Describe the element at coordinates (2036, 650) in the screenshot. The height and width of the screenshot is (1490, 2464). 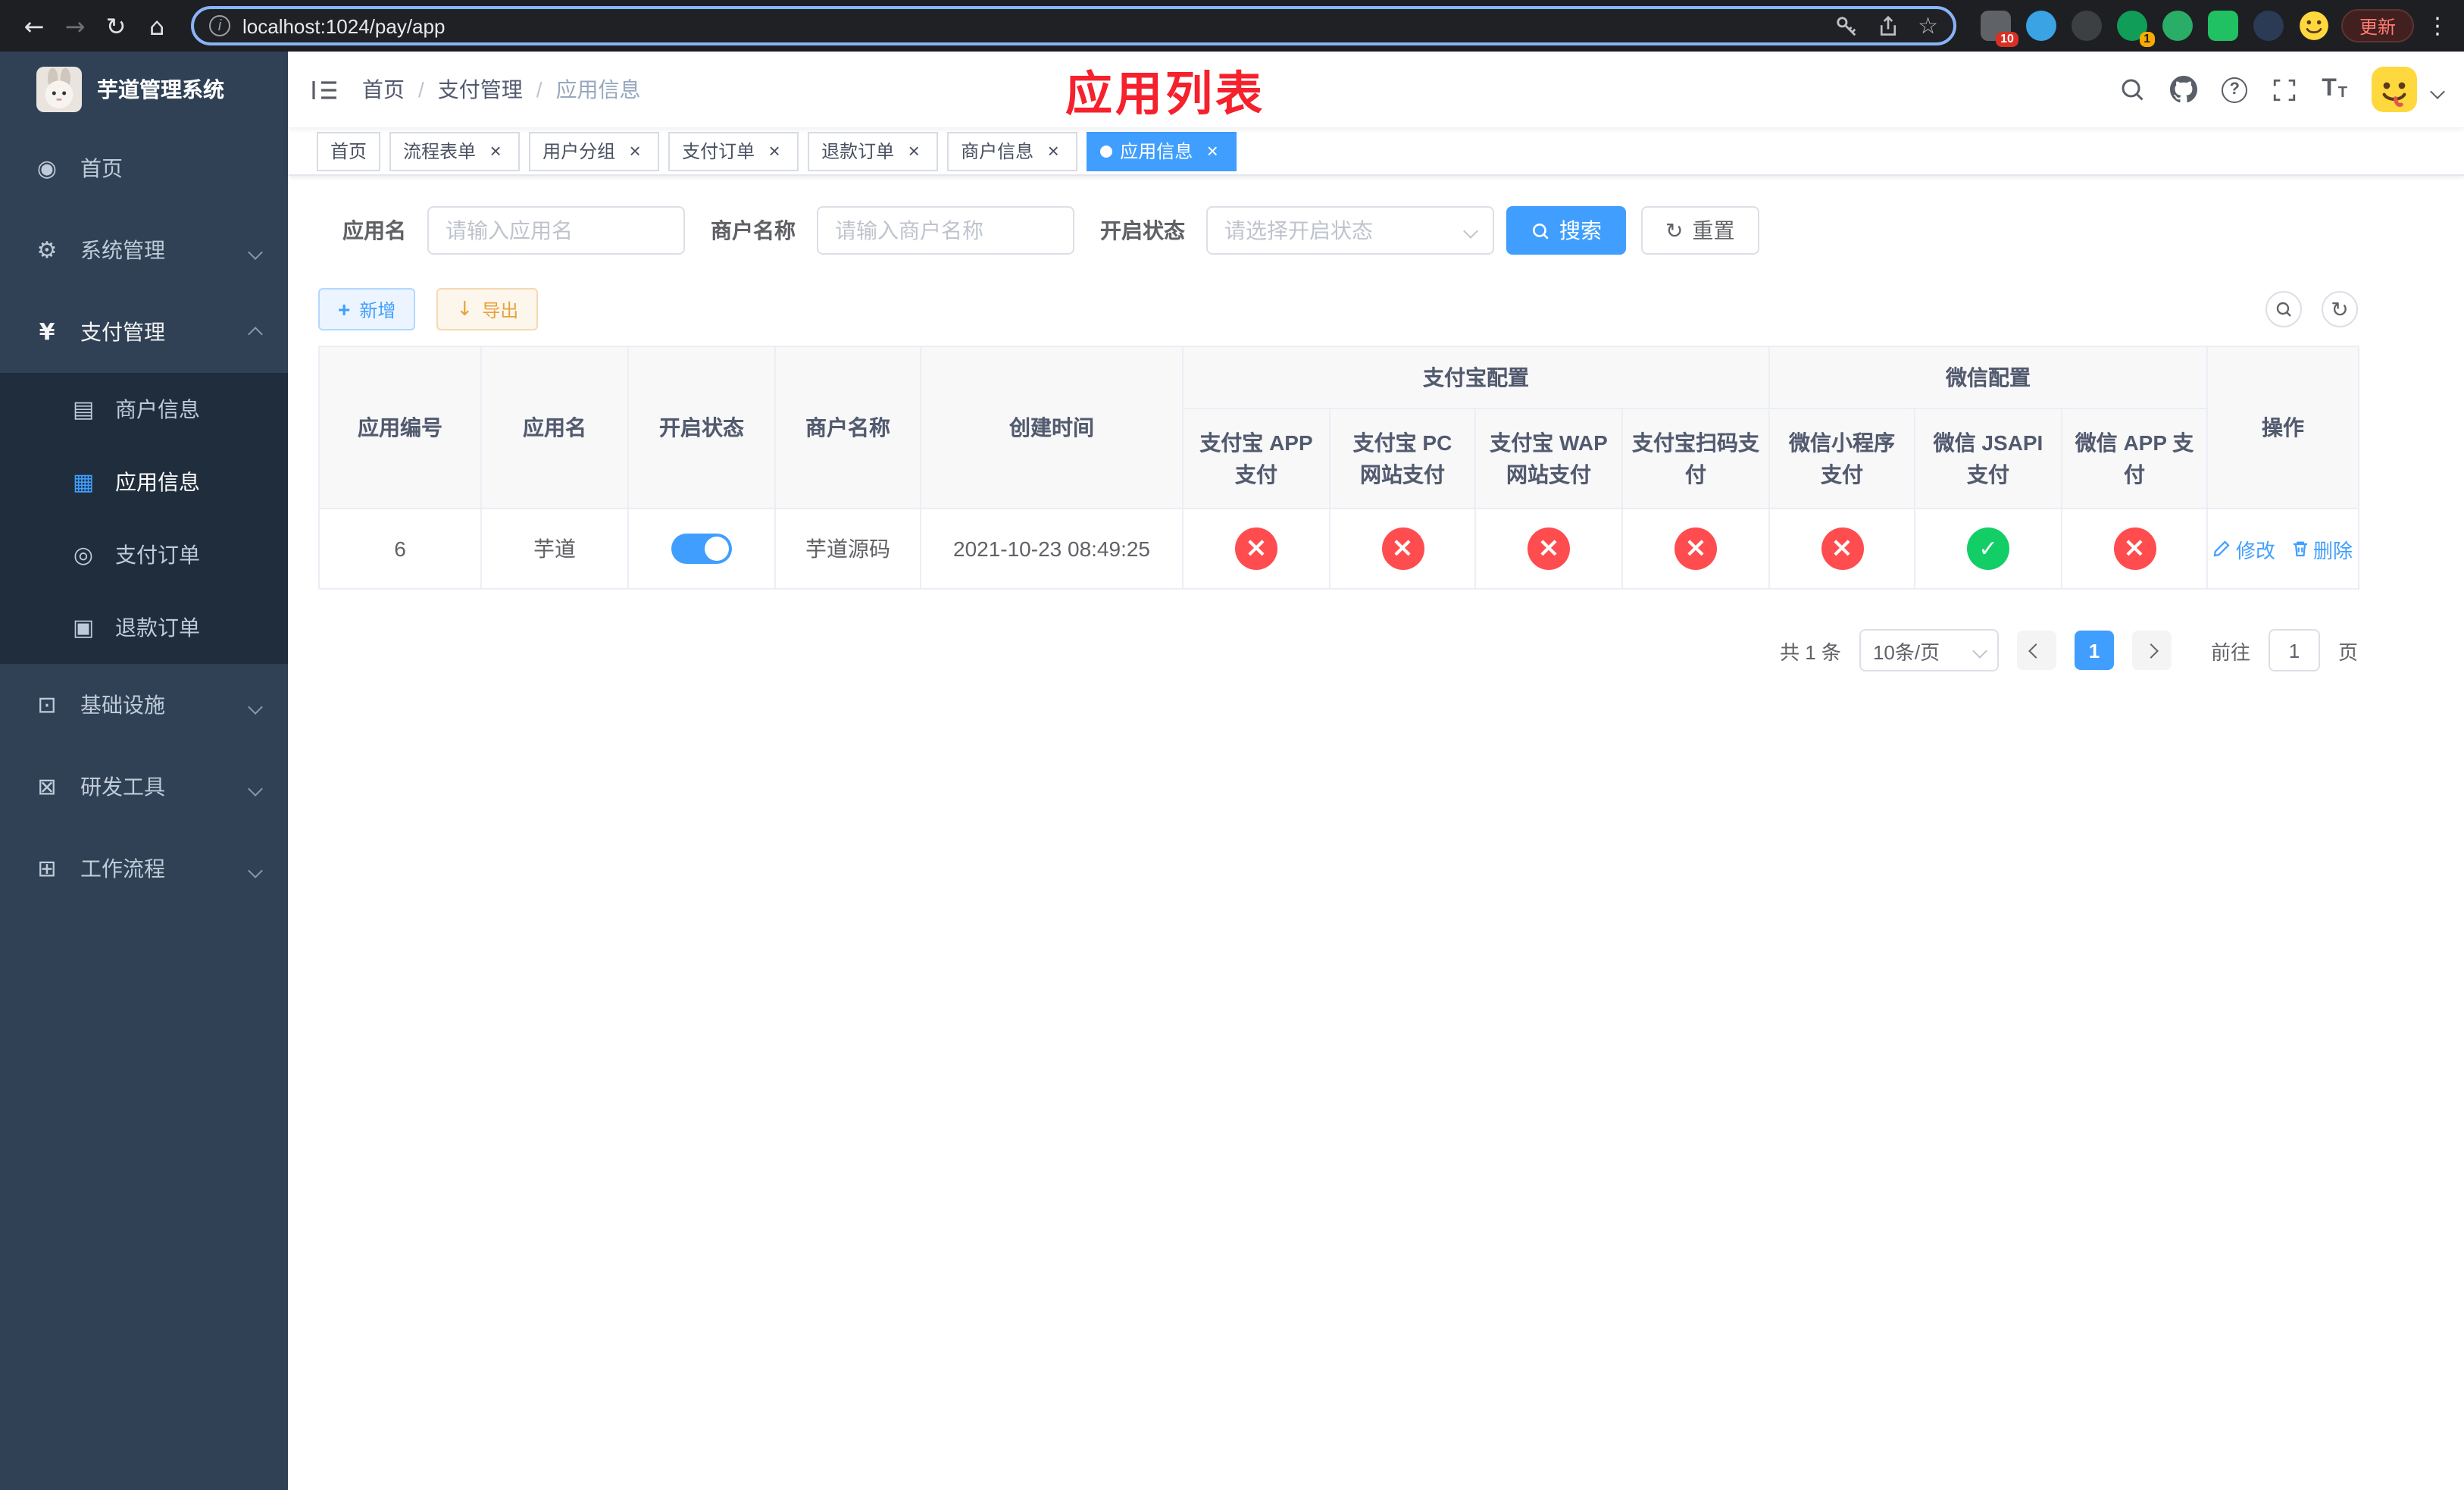
I see `prev-page-button` at that location.